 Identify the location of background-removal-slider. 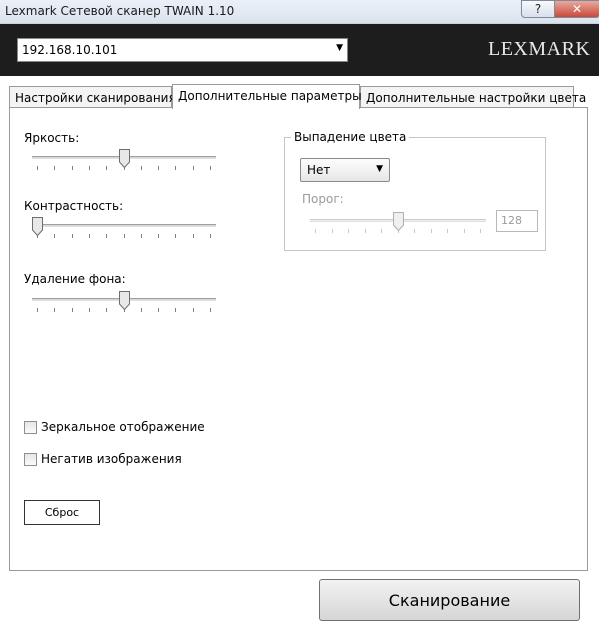
(124, 304).